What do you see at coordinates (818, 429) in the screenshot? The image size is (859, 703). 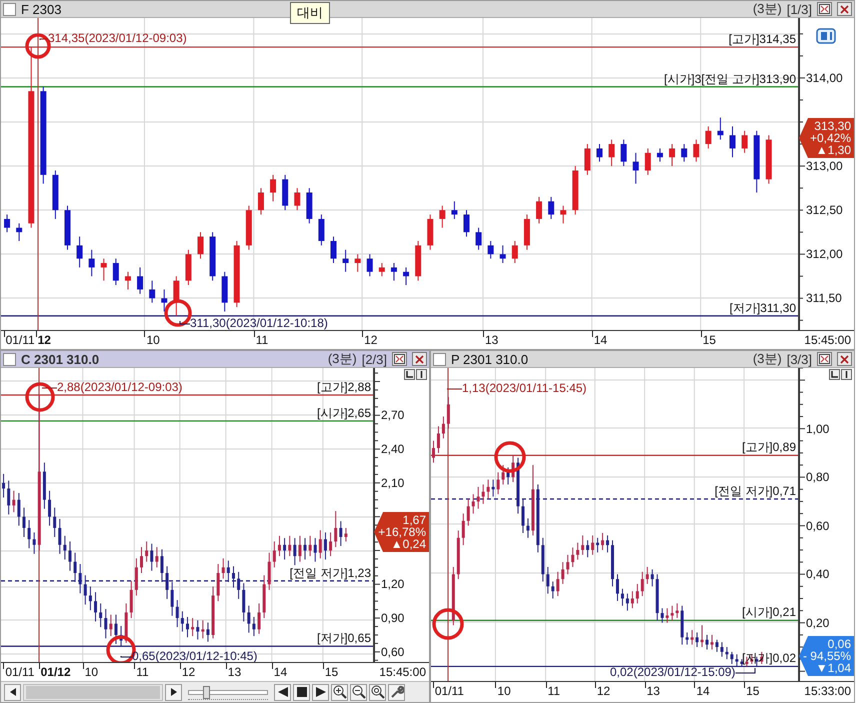 I see `axis-label: 1,00` at bounding box center [818, 429].